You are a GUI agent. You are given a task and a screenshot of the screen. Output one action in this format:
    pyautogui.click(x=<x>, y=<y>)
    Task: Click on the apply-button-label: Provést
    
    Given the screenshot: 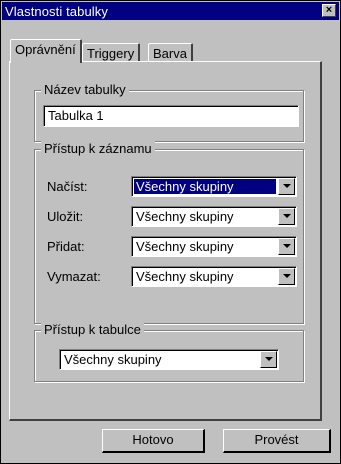 What is the action you would take?
    pyautogui.click(x=276, y=439)
    